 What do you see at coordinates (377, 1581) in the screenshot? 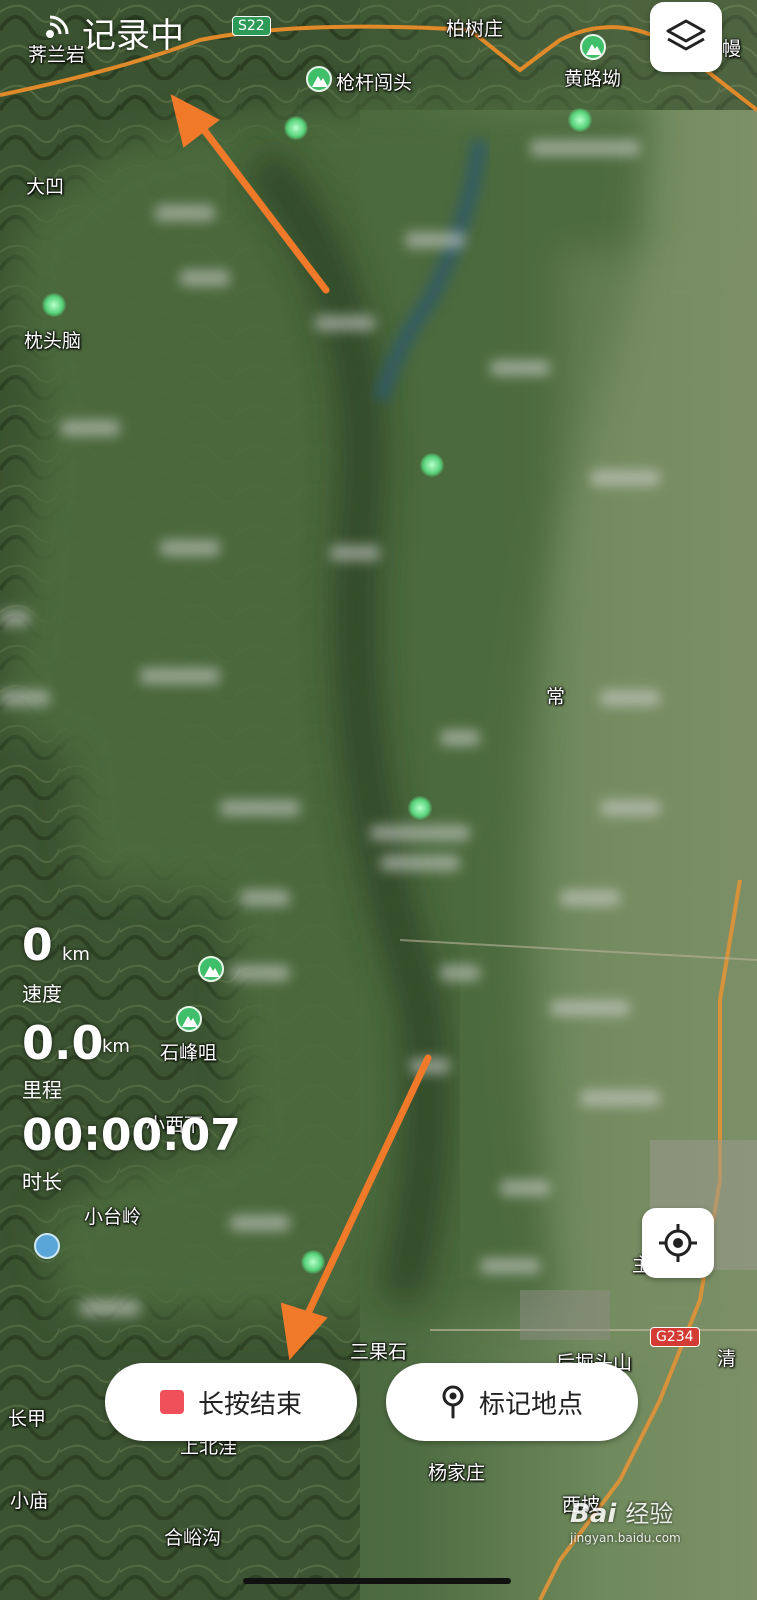
I see `home-indicator` at bounding box center [377, 1581].